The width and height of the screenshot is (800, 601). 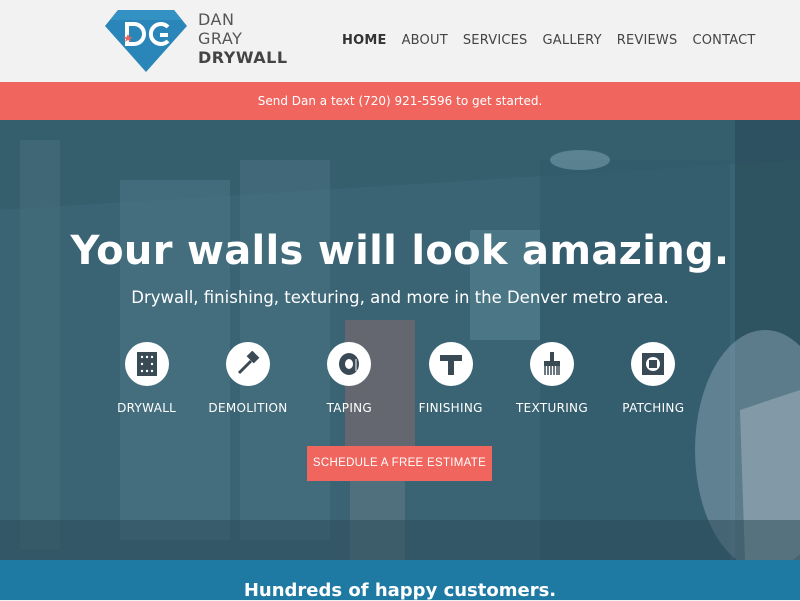 I want to click on nav-reviews: REVIEWS, so click(x=647, y=40).